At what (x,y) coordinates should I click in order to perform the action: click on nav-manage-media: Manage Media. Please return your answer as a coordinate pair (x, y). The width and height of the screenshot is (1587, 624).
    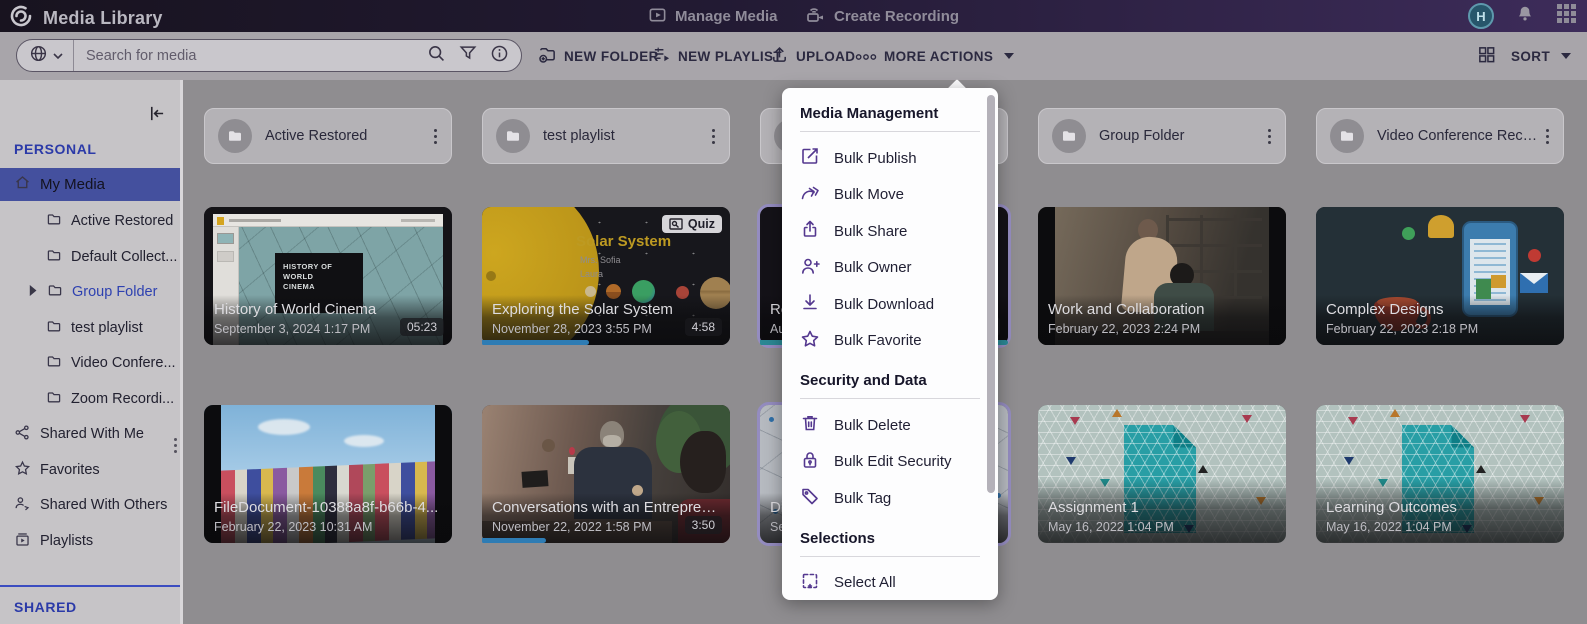
    Looking at the image, I should click on (713, 16).